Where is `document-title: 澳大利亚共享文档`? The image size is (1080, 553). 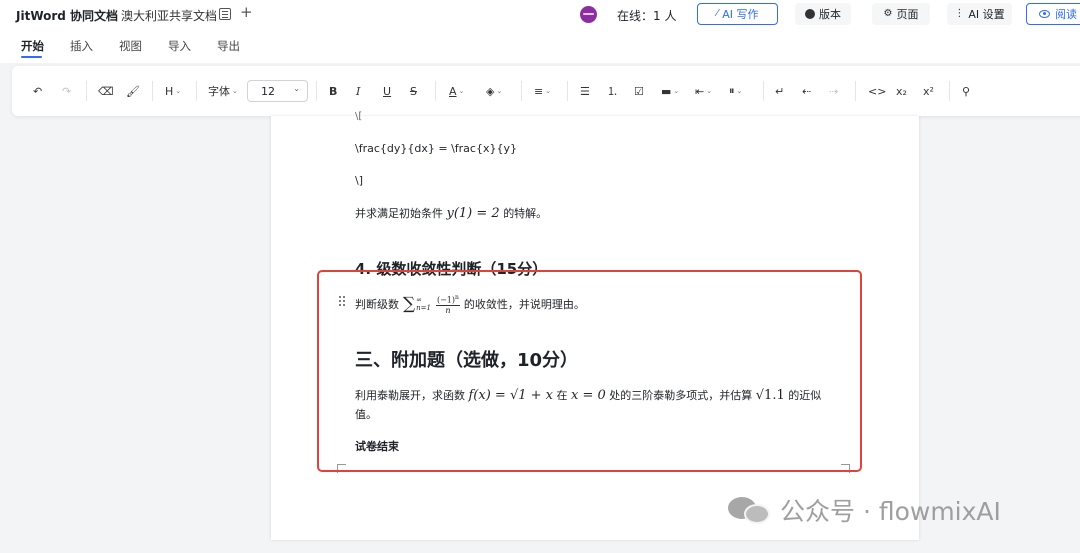 document-title: 澳大利亚共享文档 is located at coordinates (169, 15).